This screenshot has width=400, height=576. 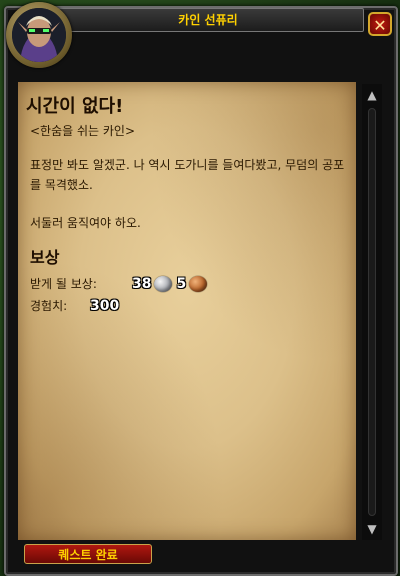 What do you see at coordinates (380, 24) in the screenshot?
I see `close-button: ✕` at bounding box center [380, 24].